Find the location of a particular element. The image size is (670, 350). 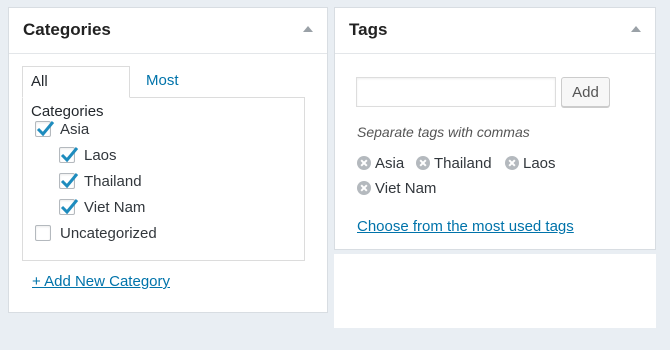

tab-most-used: Most Used is located at coordinates (163, 92).